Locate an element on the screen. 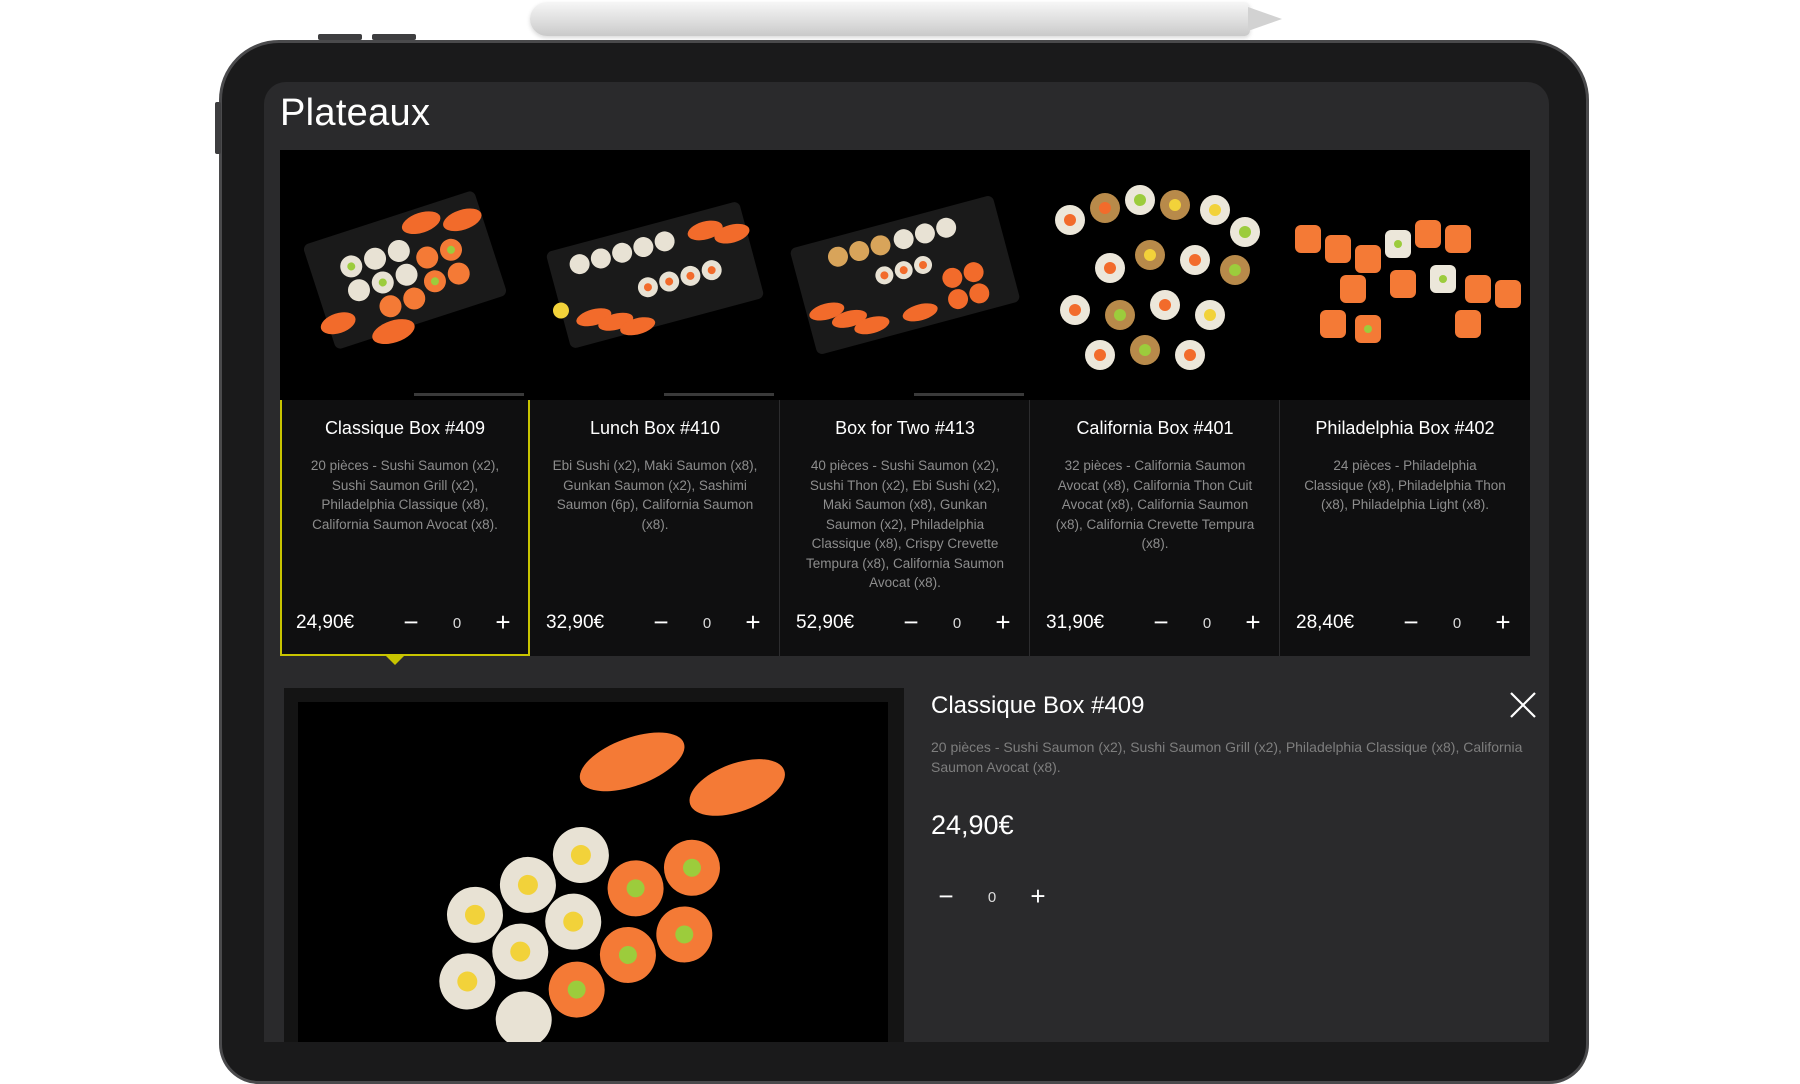 This screenshot has width=1800, height=1084. detail-title: Classique Box #409 is located at coordinates (1038, 705).